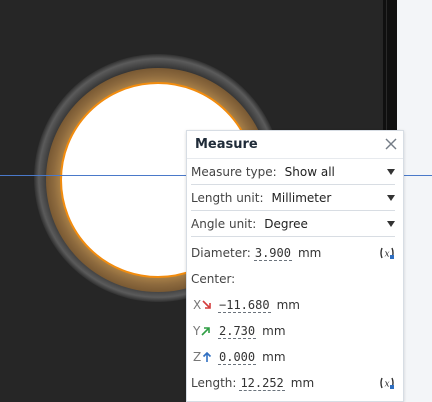 The width and height of the screenshot is (432, 402). I want to click on center-y-row: Y 2.730 mm, so click(293, 331).